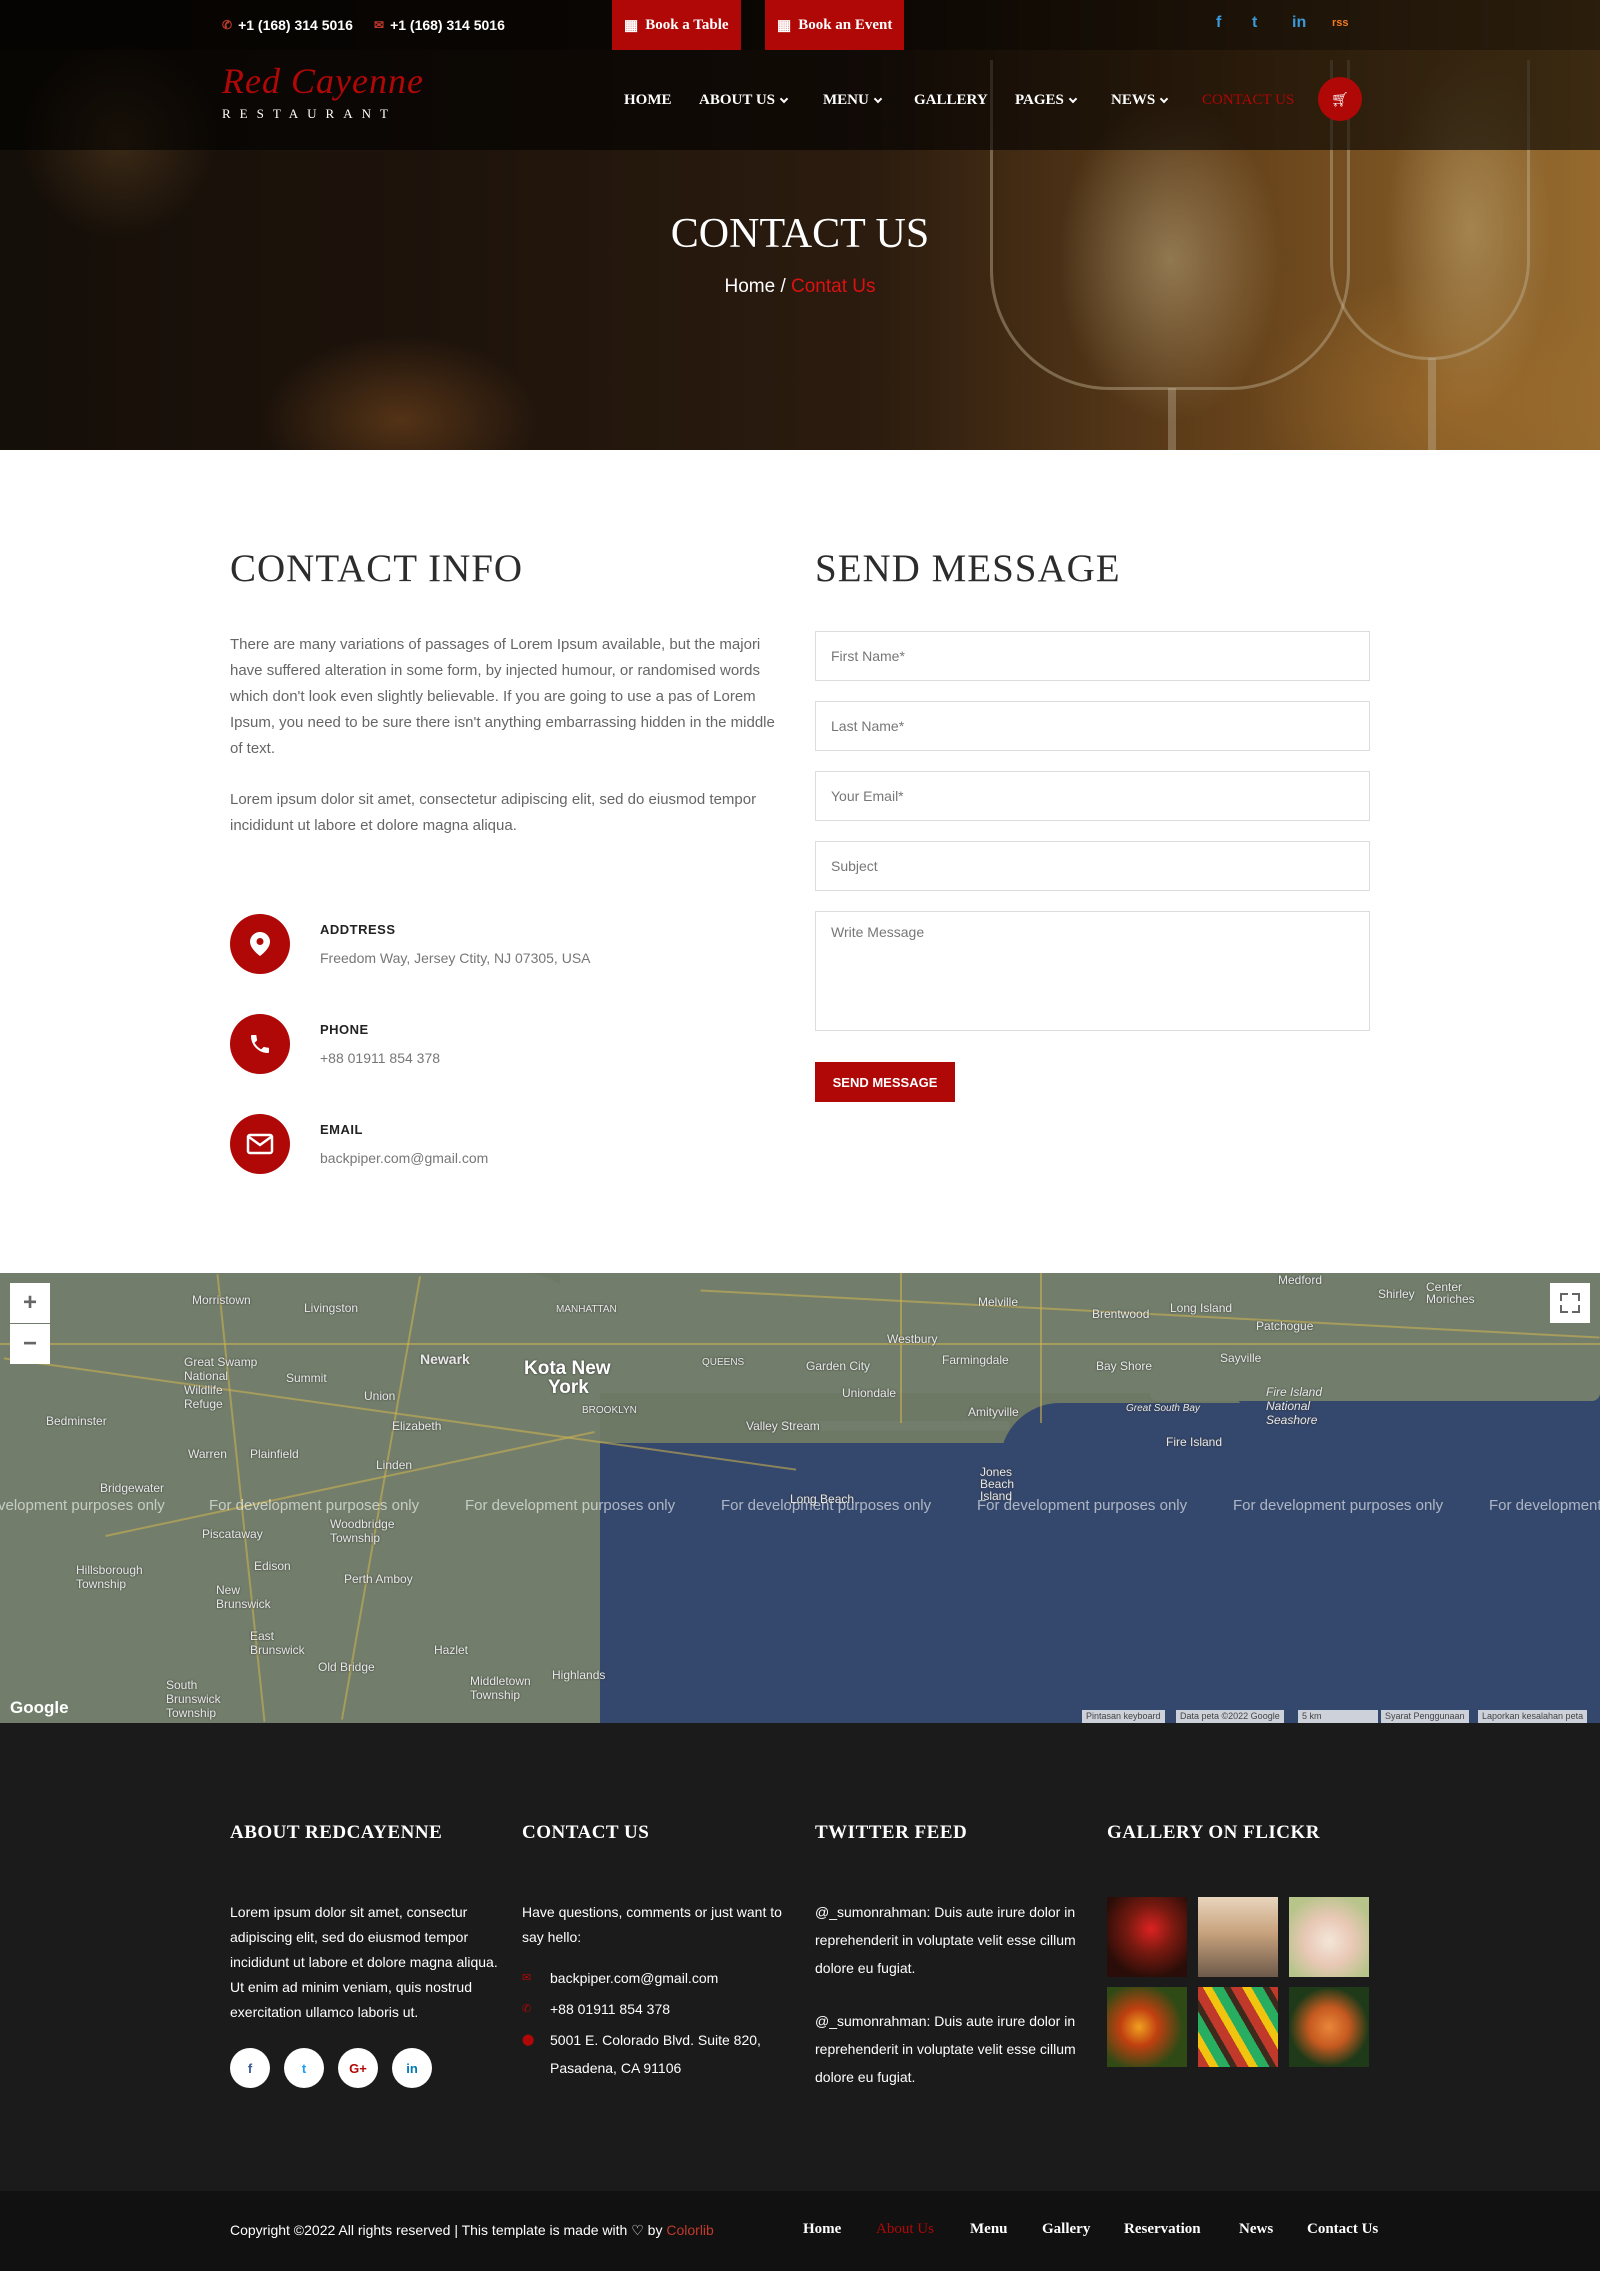  I want to click on footer-gallery-title: GALLERY ON FLICKR, so click(1213, 1832).